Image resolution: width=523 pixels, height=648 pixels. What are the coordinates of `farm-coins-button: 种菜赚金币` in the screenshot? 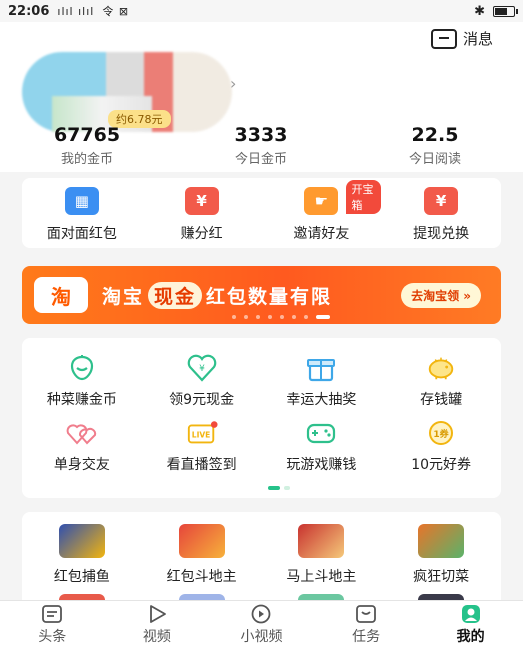 It's located at (82, 373).